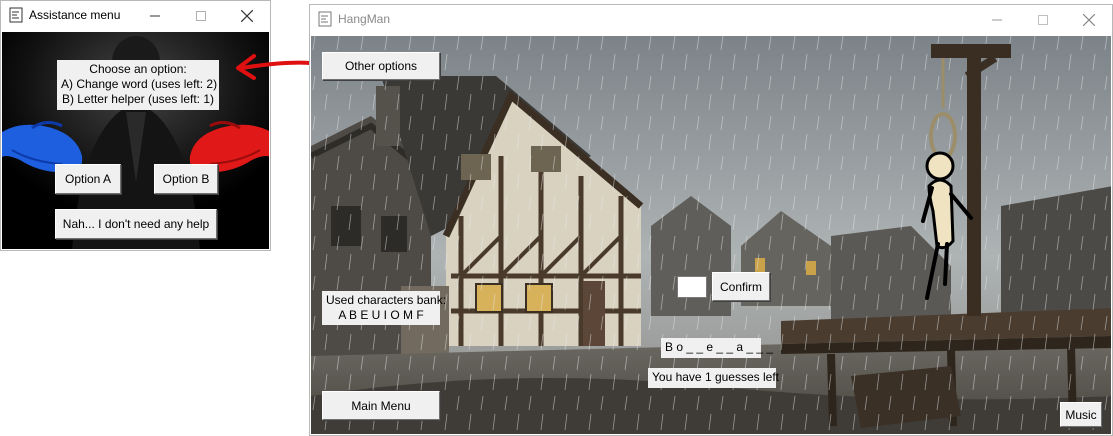 The width and height of the screenshot is (1113, 436). I want to click on no-help-button: Nah... I don't need any help, so click(136, 224).